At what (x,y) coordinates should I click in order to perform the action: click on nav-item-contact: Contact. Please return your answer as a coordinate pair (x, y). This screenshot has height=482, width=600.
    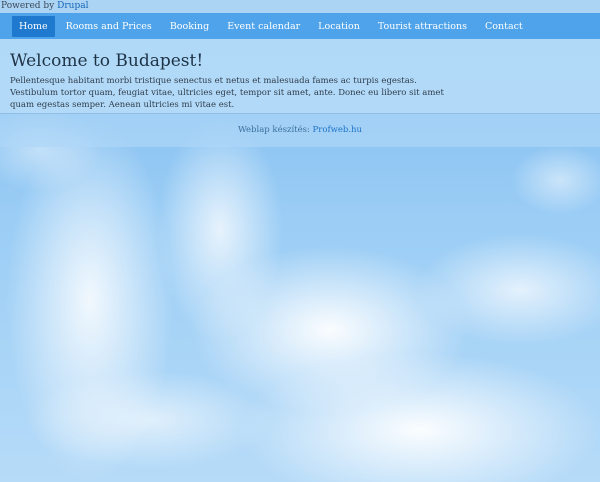
    Looking at the image, I should click on (504, 26).